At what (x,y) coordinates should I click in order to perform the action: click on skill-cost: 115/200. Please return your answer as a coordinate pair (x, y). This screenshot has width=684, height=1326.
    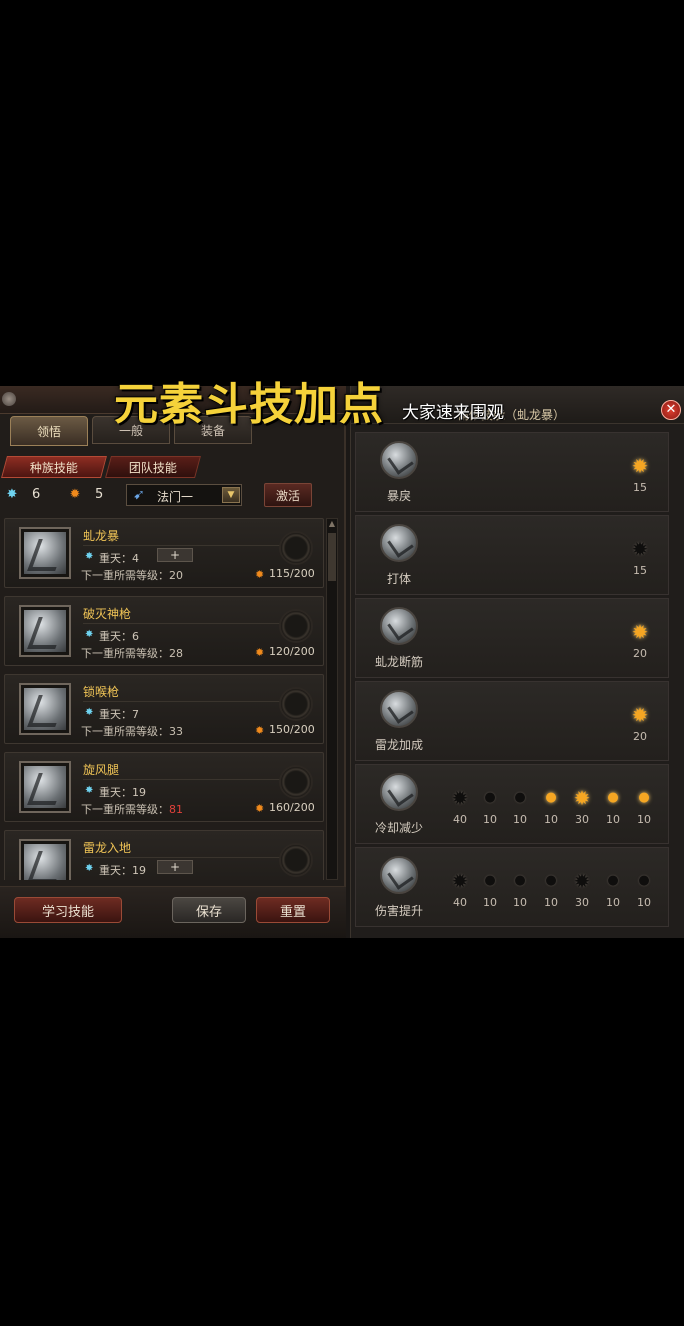
    Looking at the image, I should click on (292, 573).